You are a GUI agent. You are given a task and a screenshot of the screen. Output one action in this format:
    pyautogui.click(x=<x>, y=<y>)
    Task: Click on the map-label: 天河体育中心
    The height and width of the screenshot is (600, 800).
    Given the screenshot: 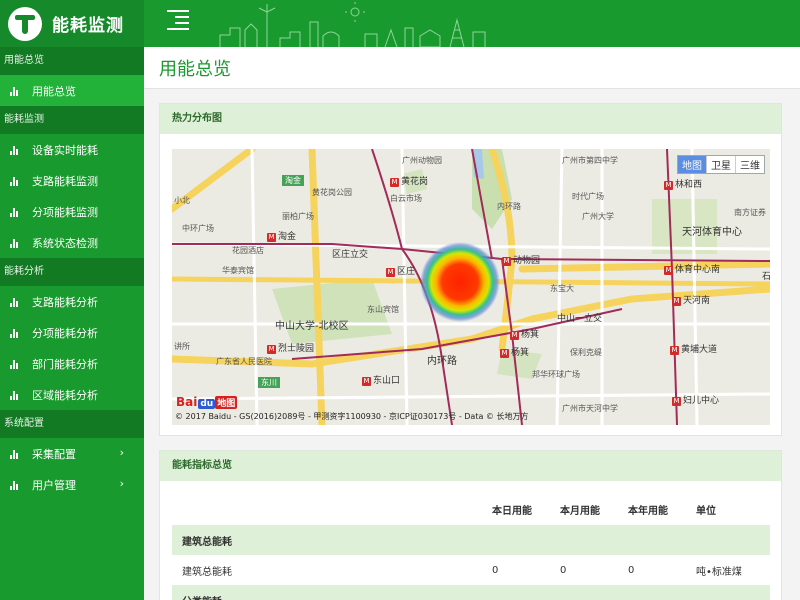 What is the action you would take?
    pyautogui.click(x=712, y=232)
    